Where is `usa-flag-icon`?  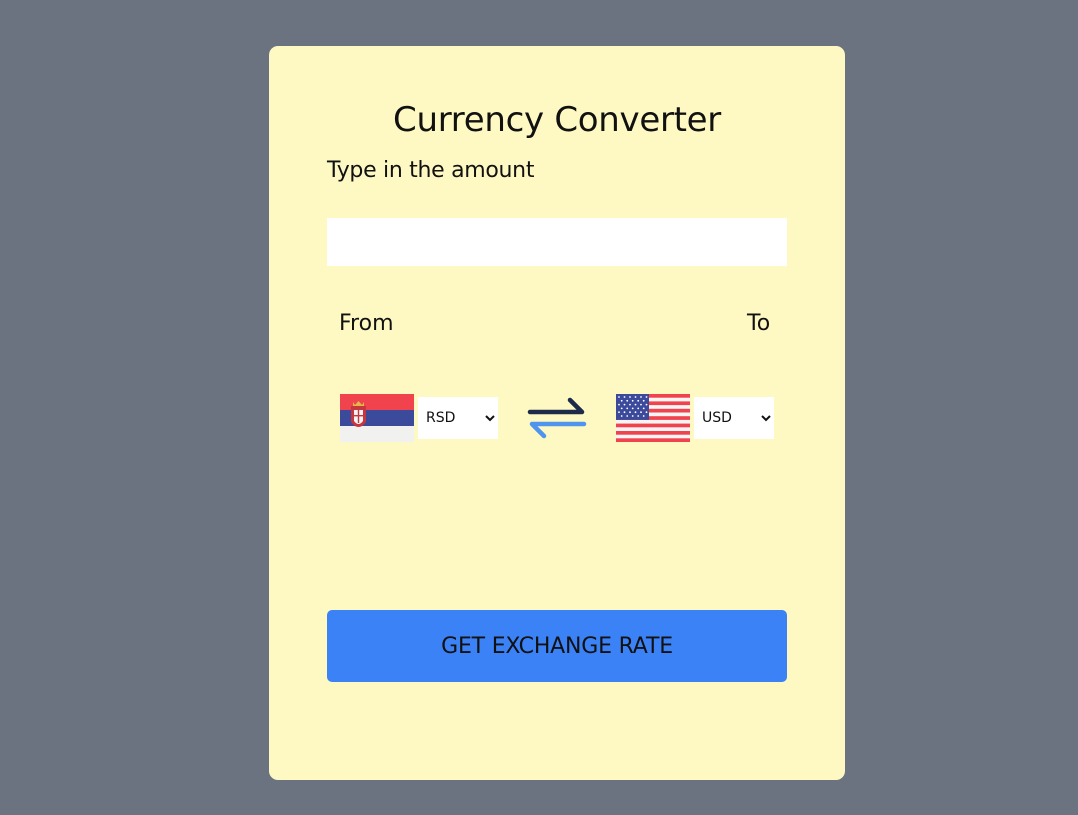 usa-flag-icon is located at coordinates (653, 418).